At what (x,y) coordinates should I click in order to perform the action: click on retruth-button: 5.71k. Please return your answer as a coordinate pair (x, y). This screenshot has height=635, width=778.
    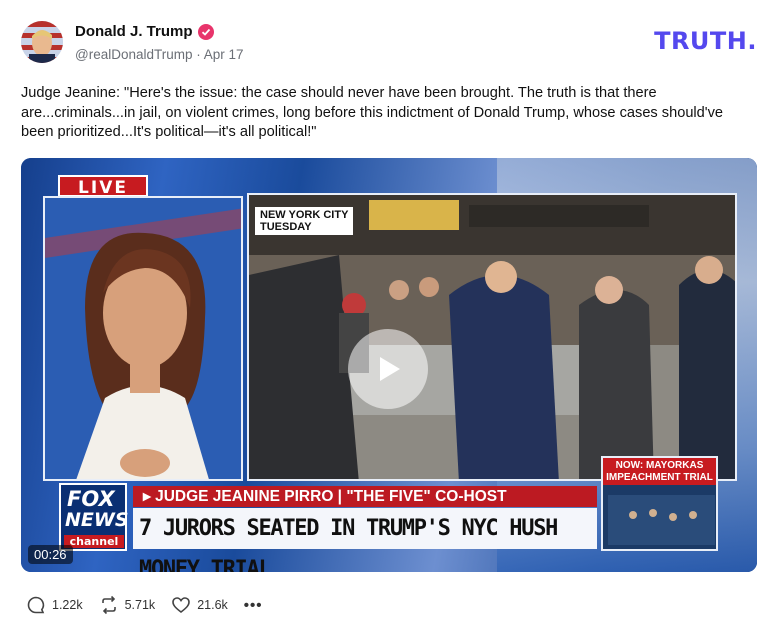
    Looking at the image, I should click on (127, 605).